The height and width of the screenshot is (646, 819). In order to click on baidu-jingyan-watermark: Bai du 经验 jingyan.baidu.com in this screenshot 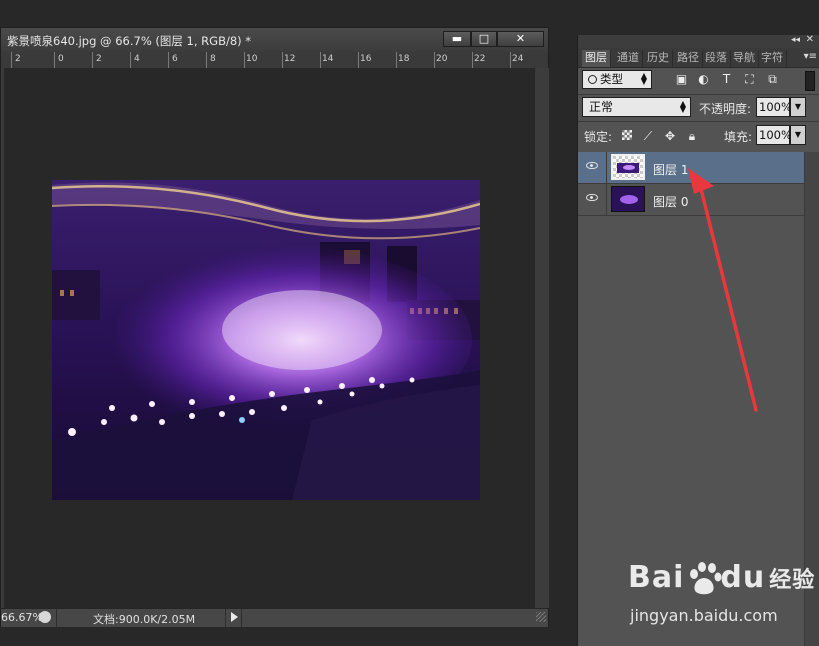, I will do `click(723, 601)`.